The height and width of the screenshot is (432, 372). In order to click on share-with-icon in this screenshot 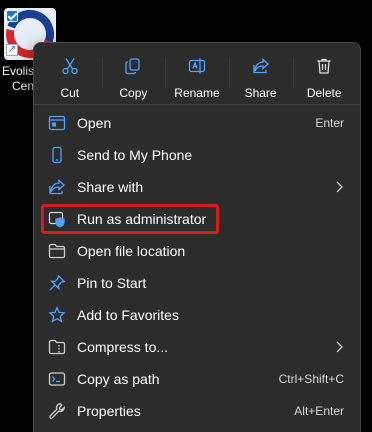, I will do `click(57, 187)`.